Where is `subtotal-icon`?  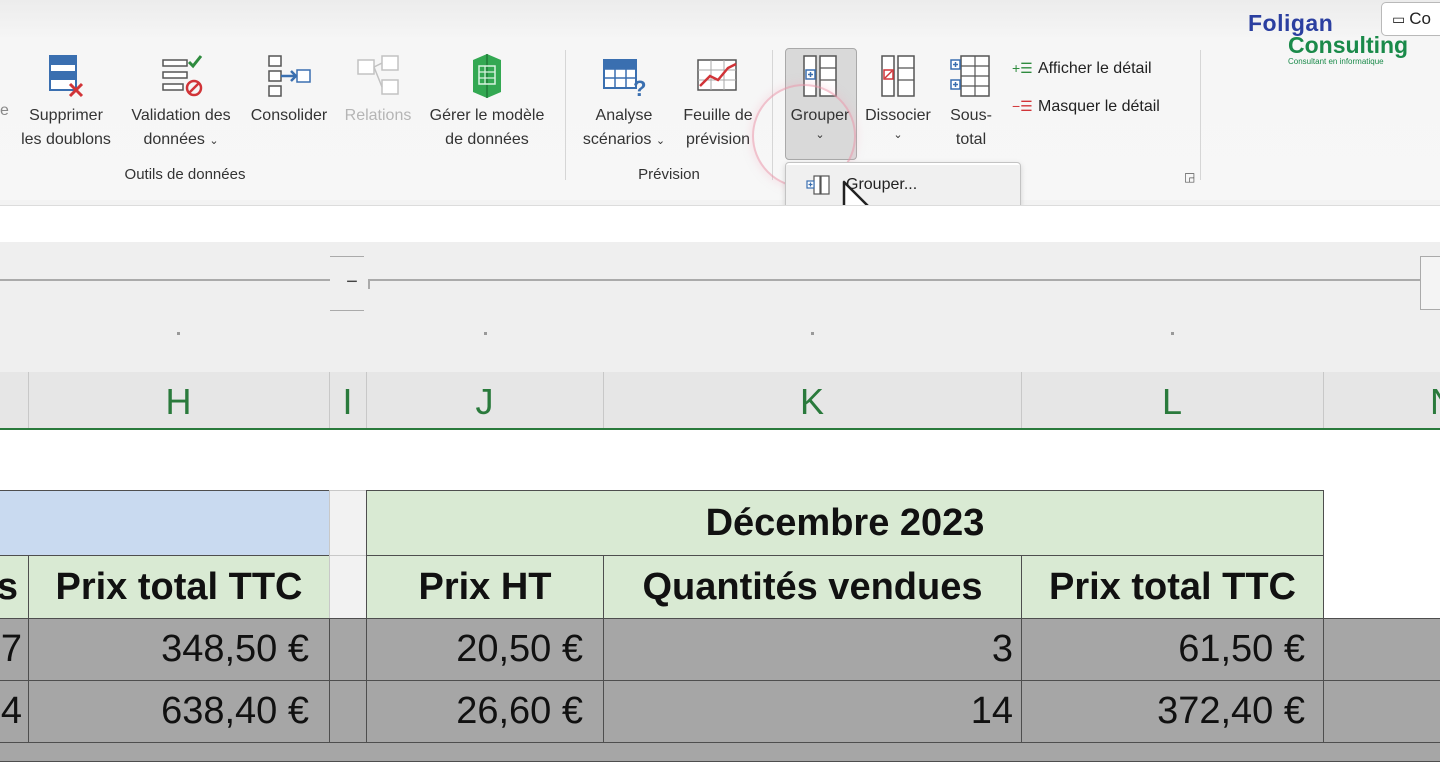 subtotal-icon is located at coordinates (970, 76).